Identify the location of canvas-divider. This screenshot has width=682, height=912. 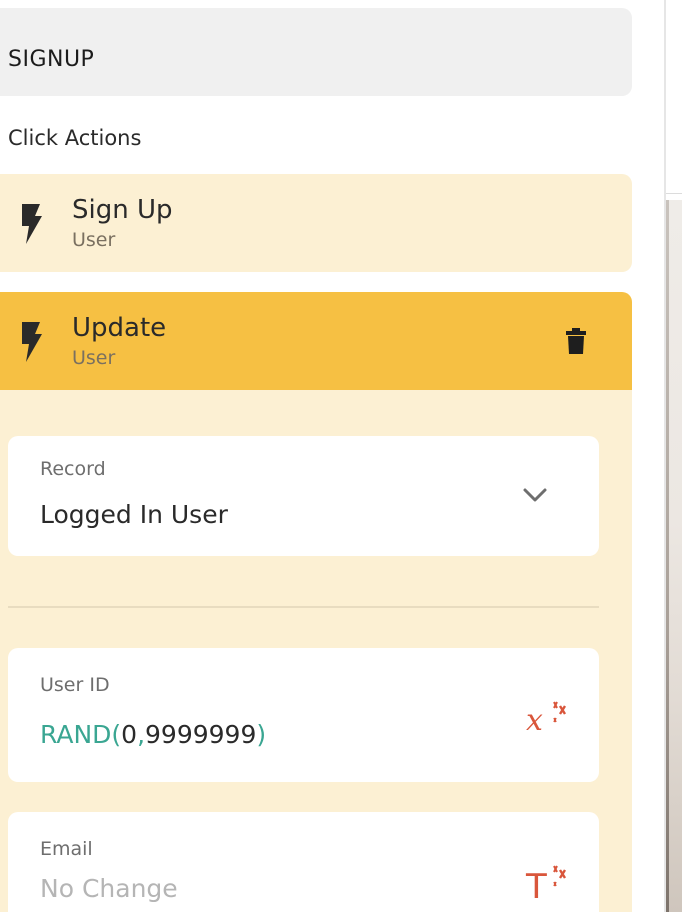
(674, 193).